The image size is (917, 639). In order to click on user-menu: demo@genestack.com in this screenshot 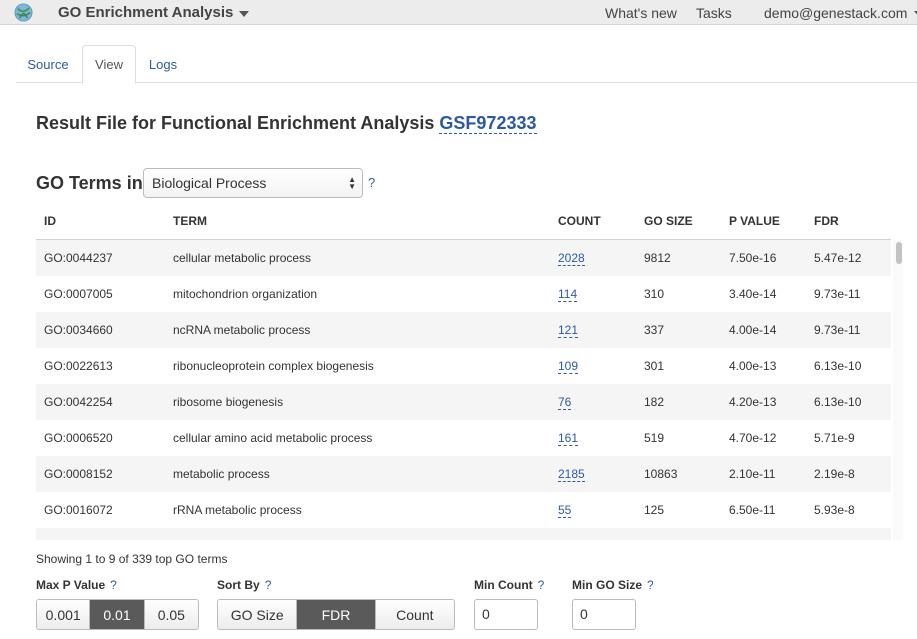, I will do `click(840, 13)`.